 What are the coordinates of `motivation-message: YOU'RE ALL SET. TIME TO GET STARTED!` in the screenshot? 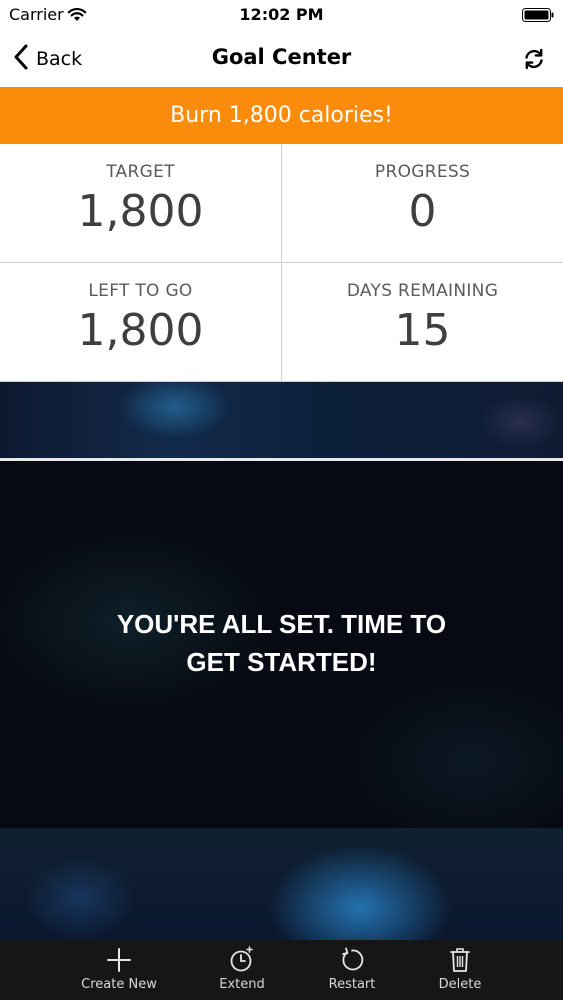 It's located at (281, 643).